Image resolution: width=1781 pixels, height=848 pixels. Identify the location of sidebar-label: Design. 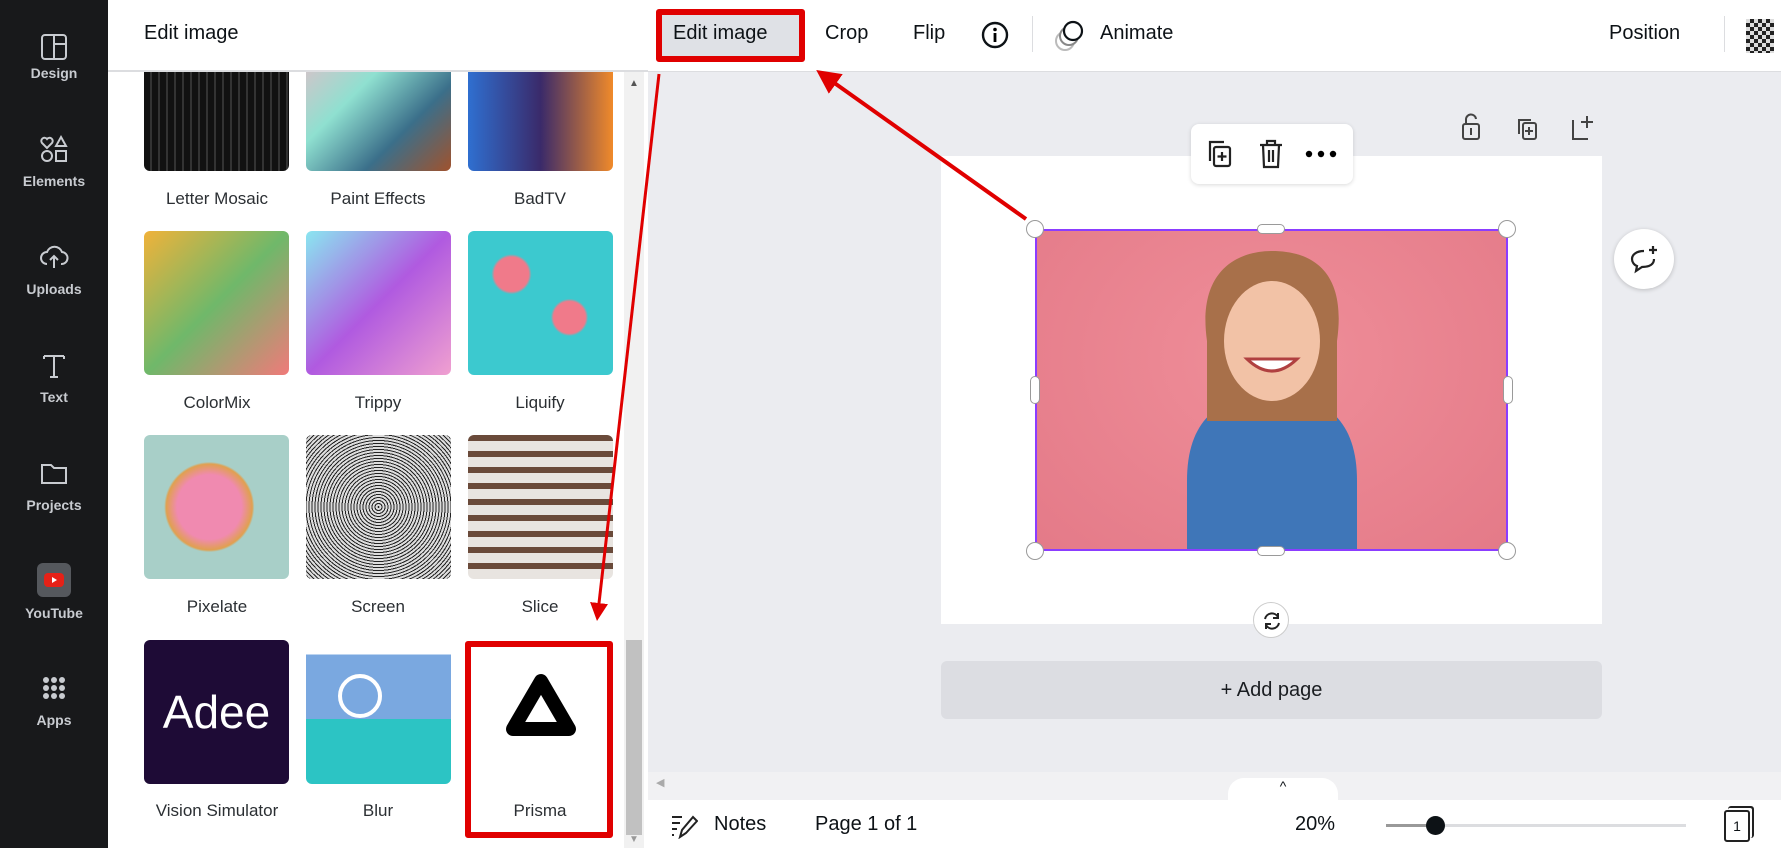
(54, 73).